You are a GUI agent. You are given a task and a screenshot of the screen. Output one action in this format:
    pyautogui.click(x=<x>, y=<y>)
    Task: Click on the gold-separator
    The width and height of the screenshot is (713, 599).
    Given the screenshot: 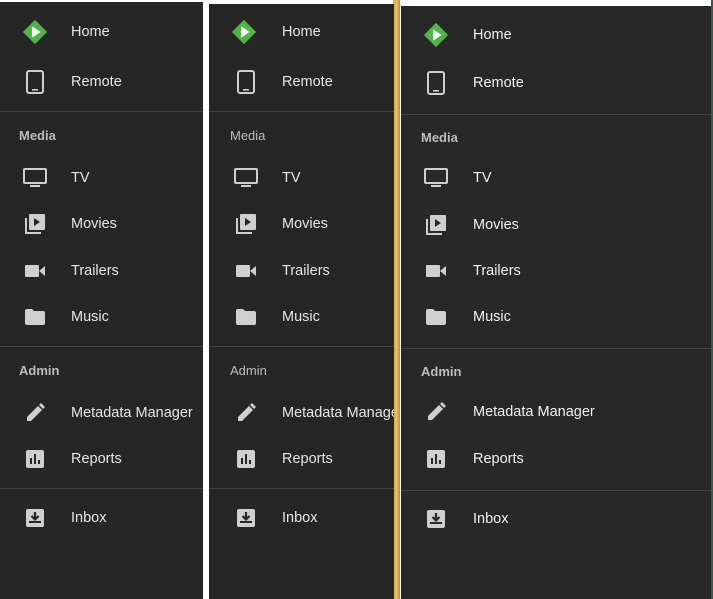 What is the action you would take?
    pyautogui.click(x=396, y=299)
    